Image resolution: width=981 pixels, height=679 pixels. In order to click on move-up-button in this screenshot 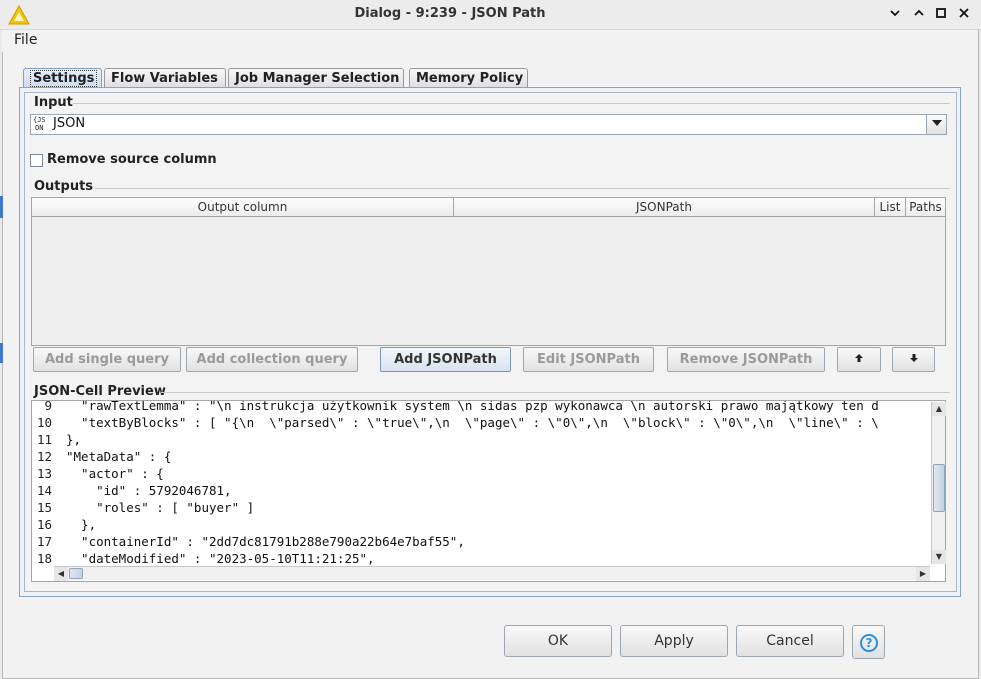, I will do `click(859, 359)`.